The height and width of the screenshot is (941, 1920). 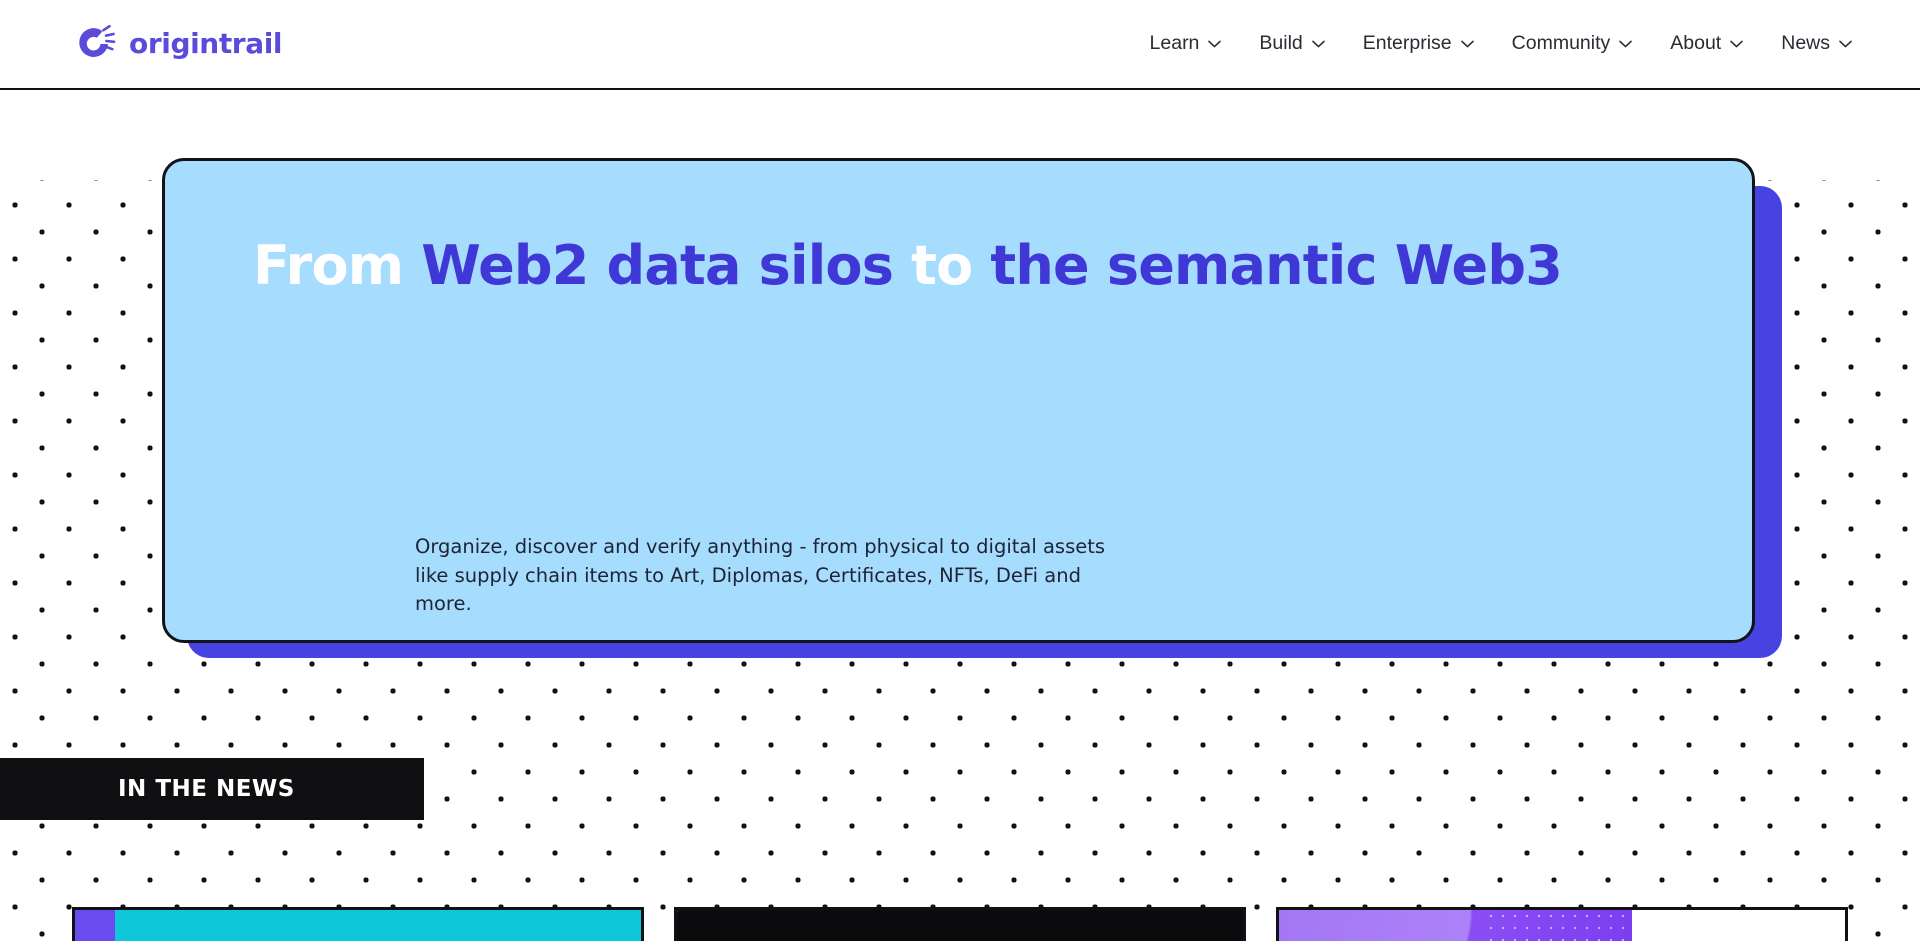 I want to click on purple-thumbnail-image, so click(x=1562, y=925).